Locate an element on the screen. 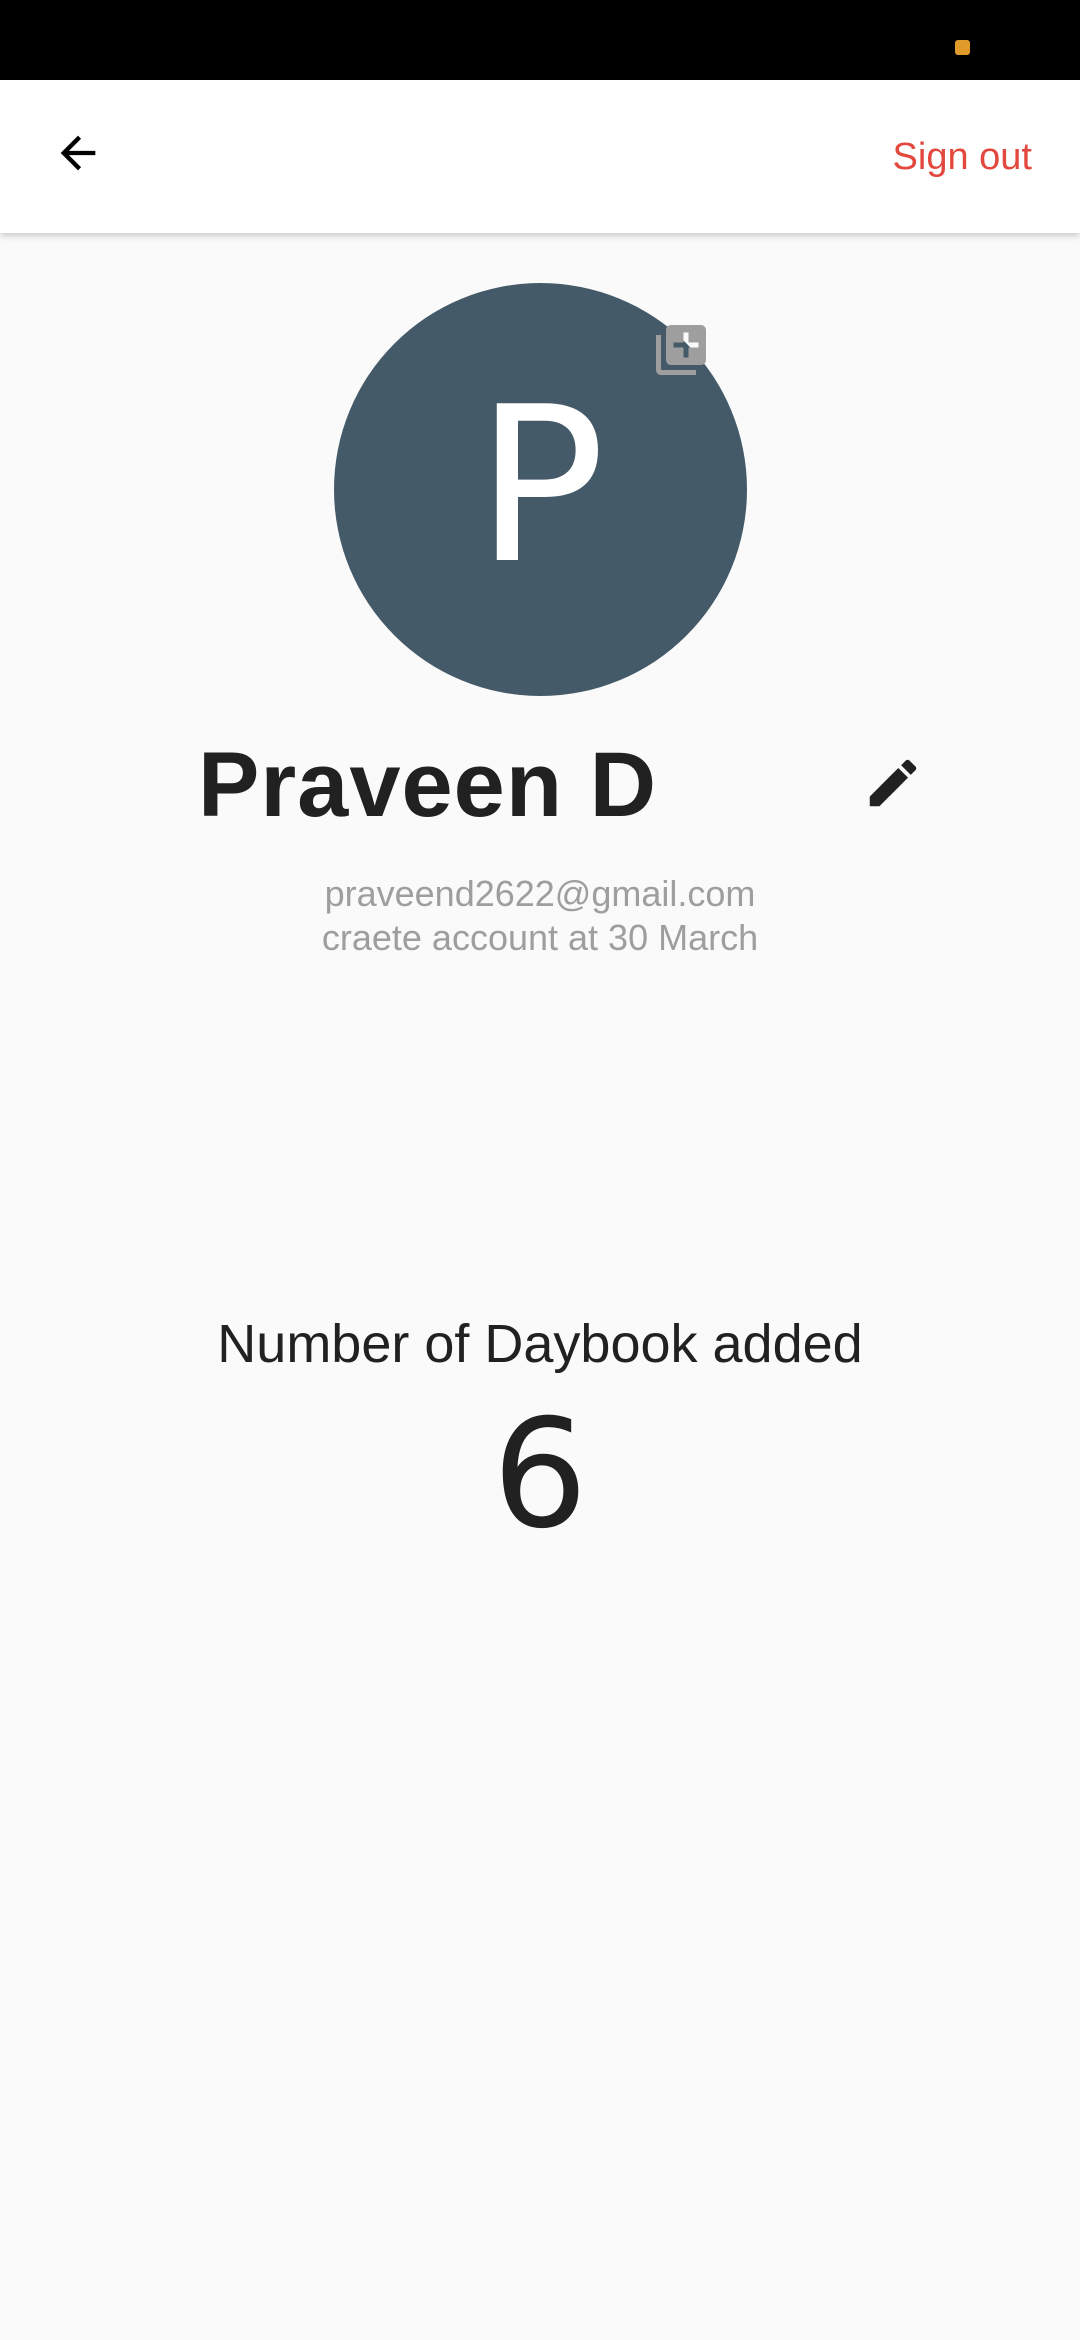  back-button is located at coordinates (77, 152).